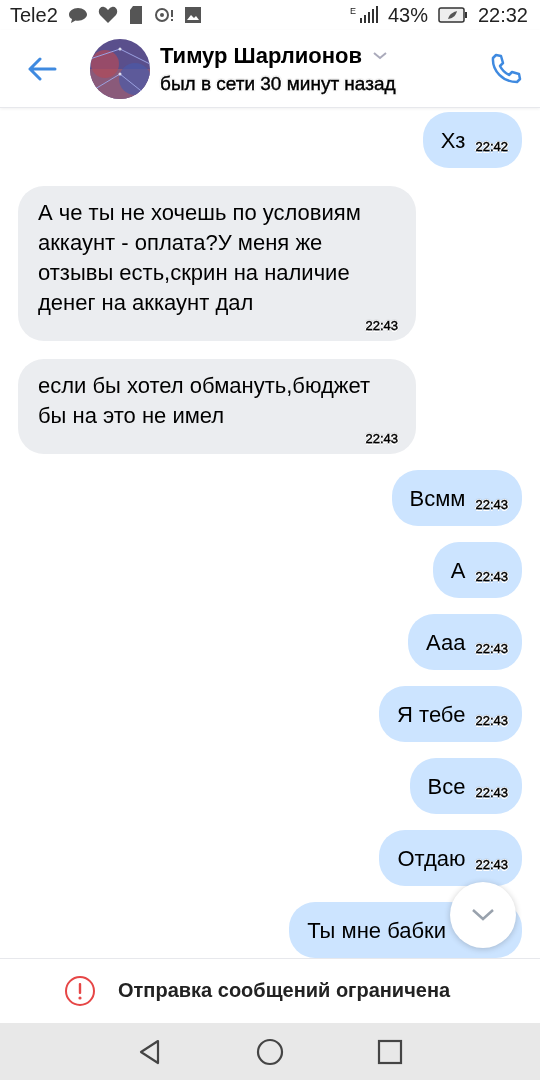 The height and width of the screenshot is (1080, 540). What do you see at coordinates (192, 15) in the screenshot?
I see `image-icon` at bounding box center [192, 15].